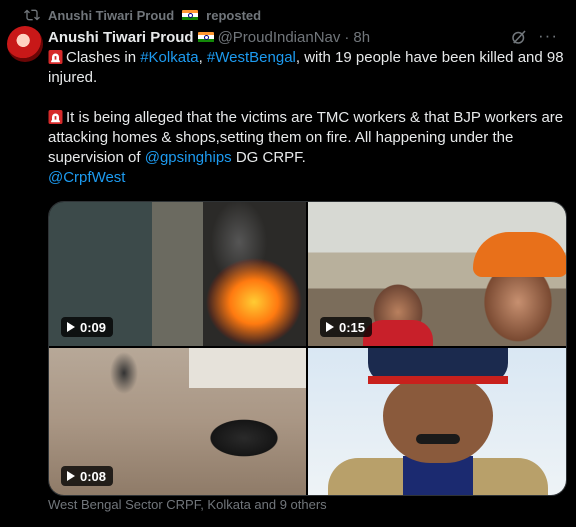  Describe the element at coordinates (548, 36) in the screenshot. I see `more-options-icon: ···` at that location.